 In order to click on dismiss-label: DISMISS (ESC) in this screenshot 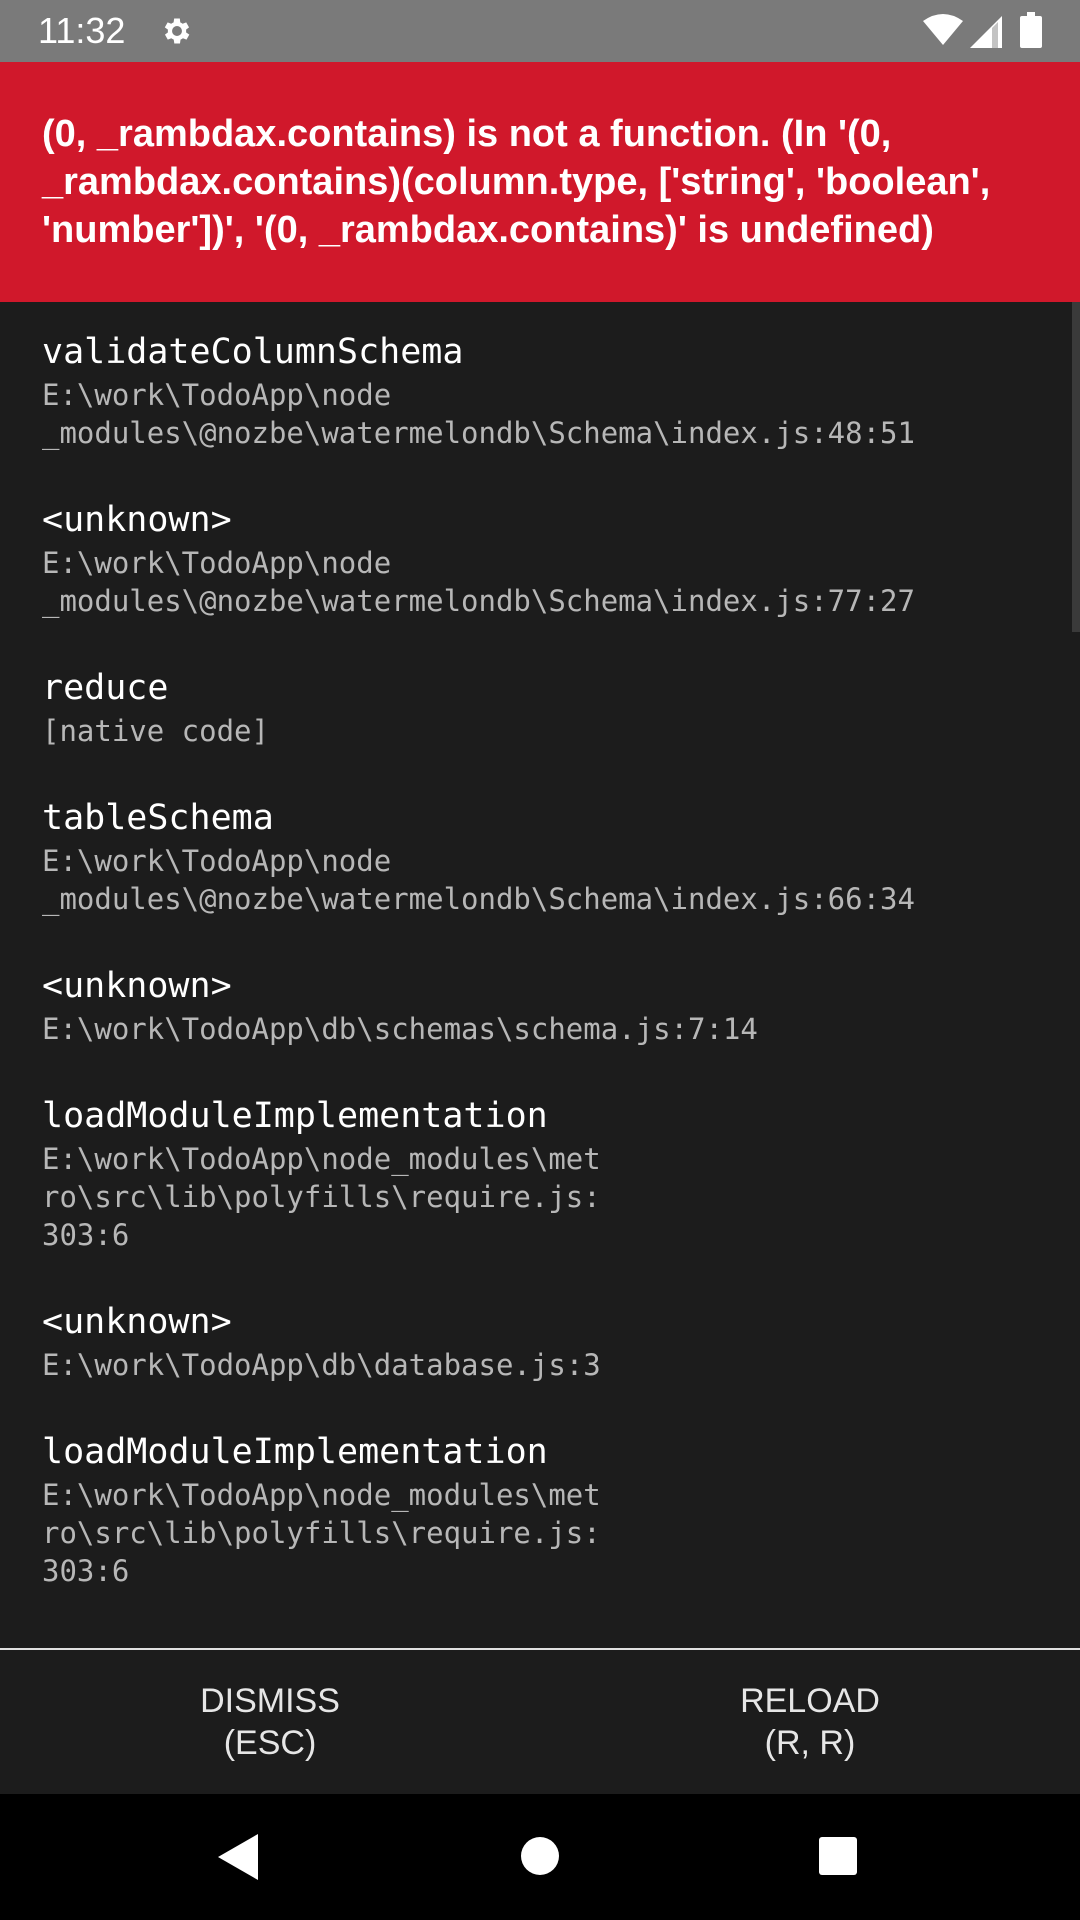, I will do `click(270, 1722)`.